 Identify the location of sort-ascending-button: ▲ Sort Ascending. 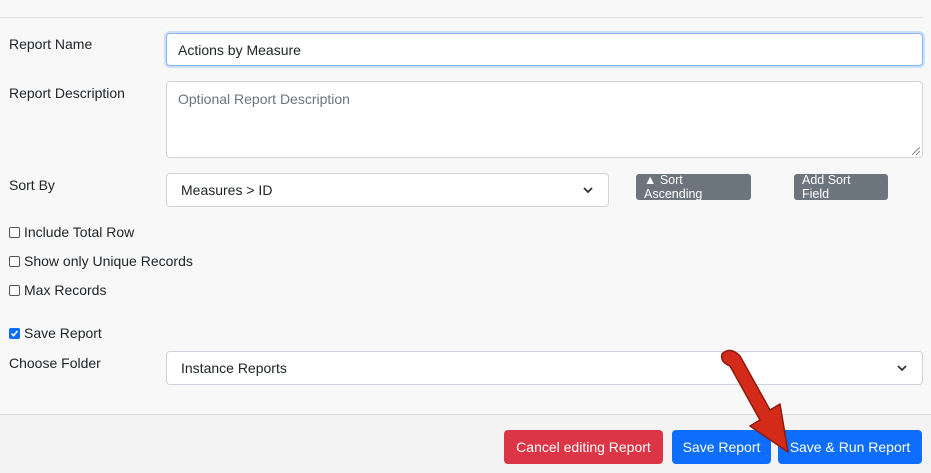
(693, 187).